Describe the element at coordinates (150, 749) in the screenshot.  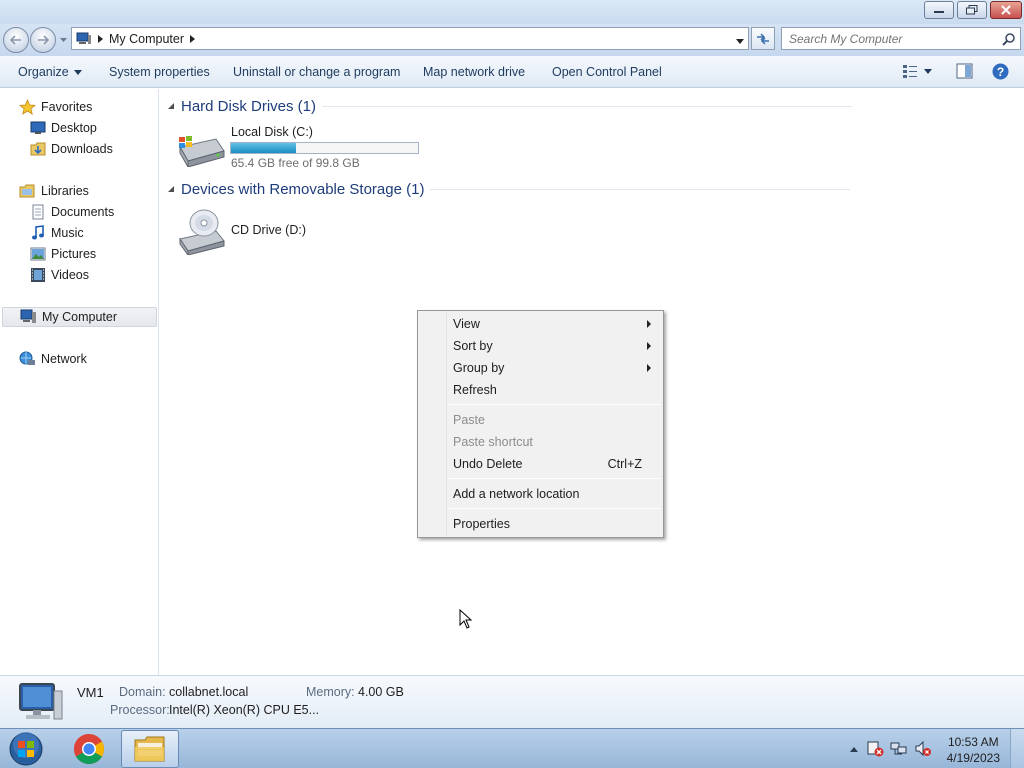
I see `taskbar-windows-explorer` at that location.